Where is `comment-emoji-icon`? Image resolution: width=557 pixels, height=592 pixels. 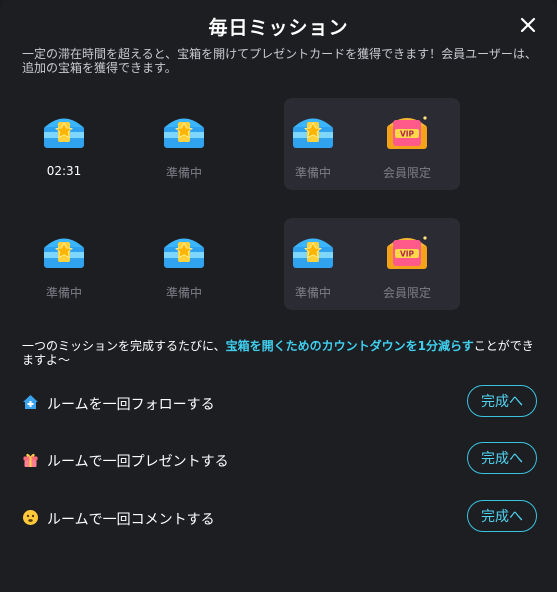
comment-emoji-icon is located at coordinates (30, 517).